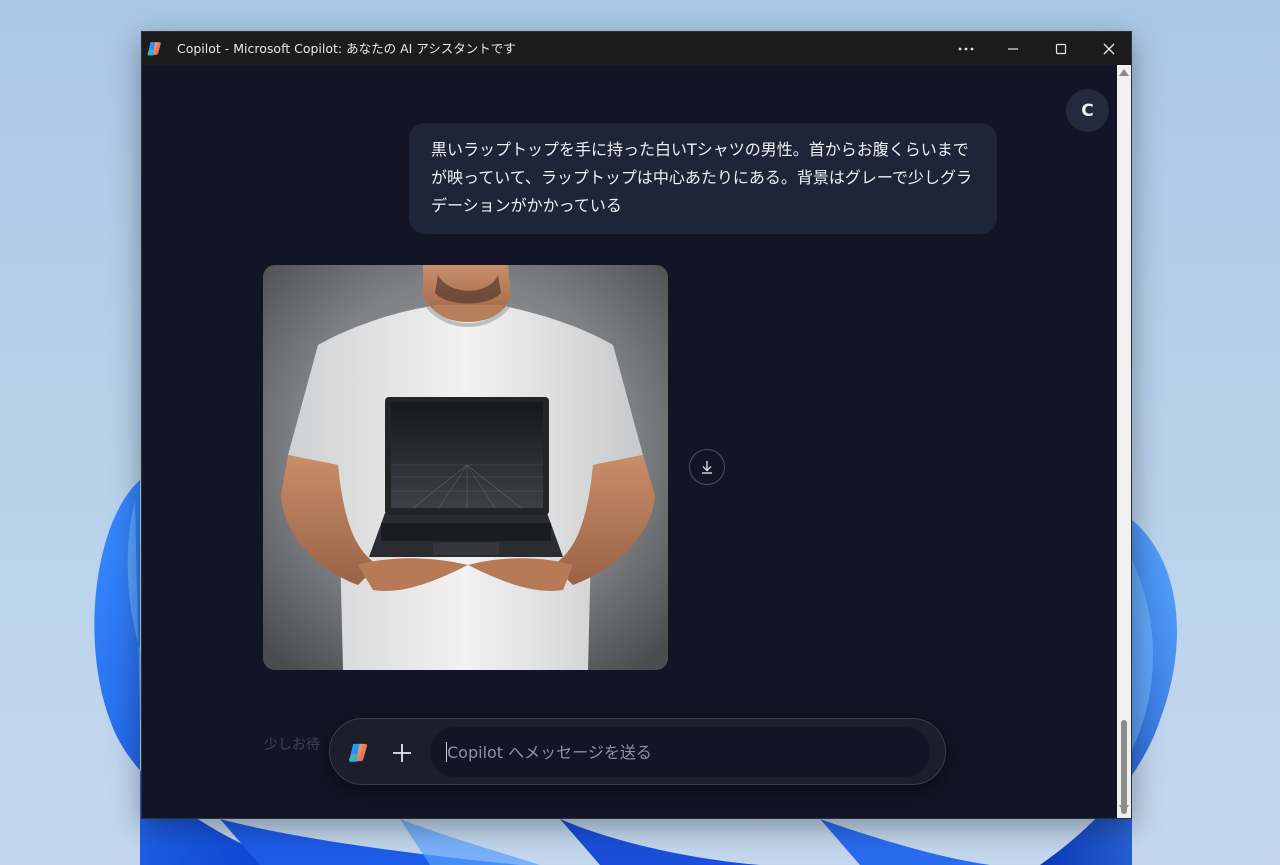 Image resolution: width=1280 pixels, height=865 pixels. Describe the element at coordinates (1124, 808) in the screenshot. I see `scroll-down-icon` at that location.